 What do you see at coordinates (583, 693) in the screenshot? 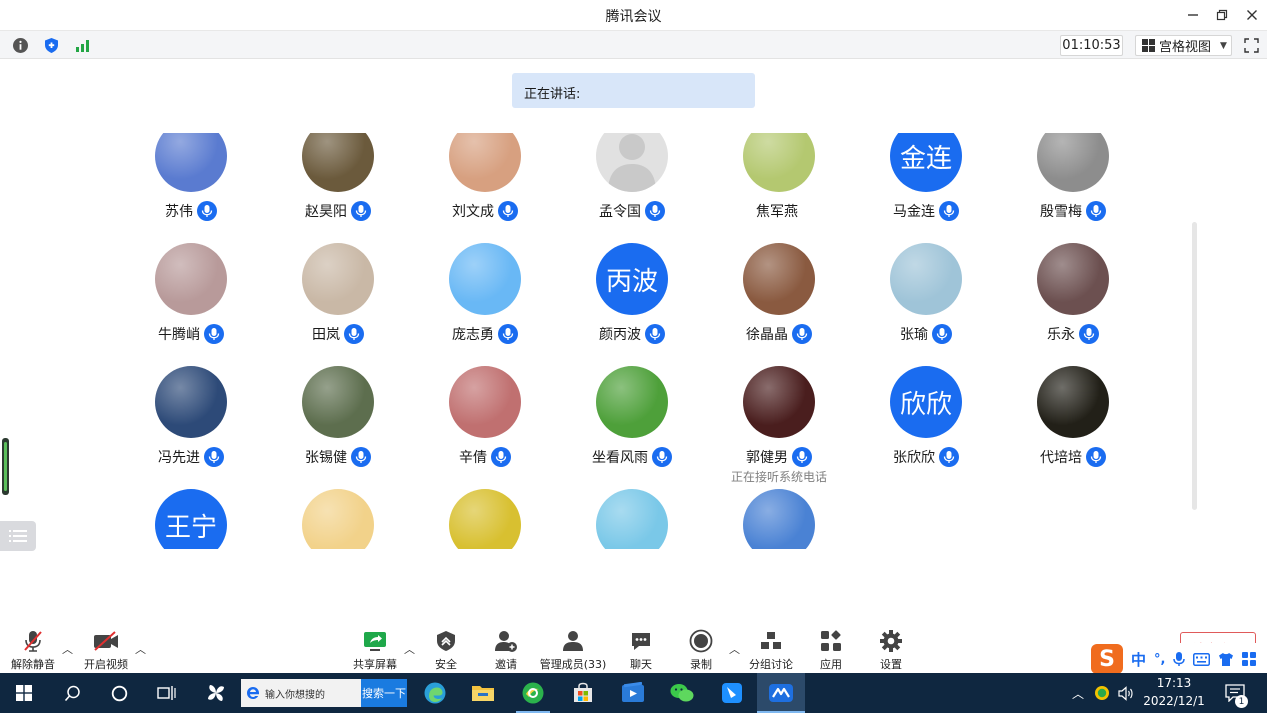
I see `store-button` at bounding box center [583, 693].